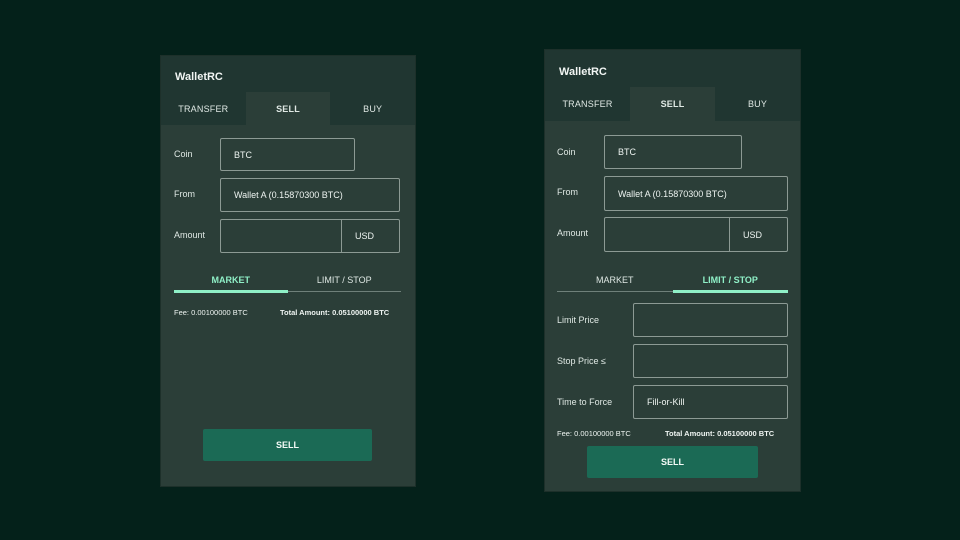  What do you see at coordinates (710, 320) in the screenshot?
I see `limit-price-input` at bounding box center [710, 320].